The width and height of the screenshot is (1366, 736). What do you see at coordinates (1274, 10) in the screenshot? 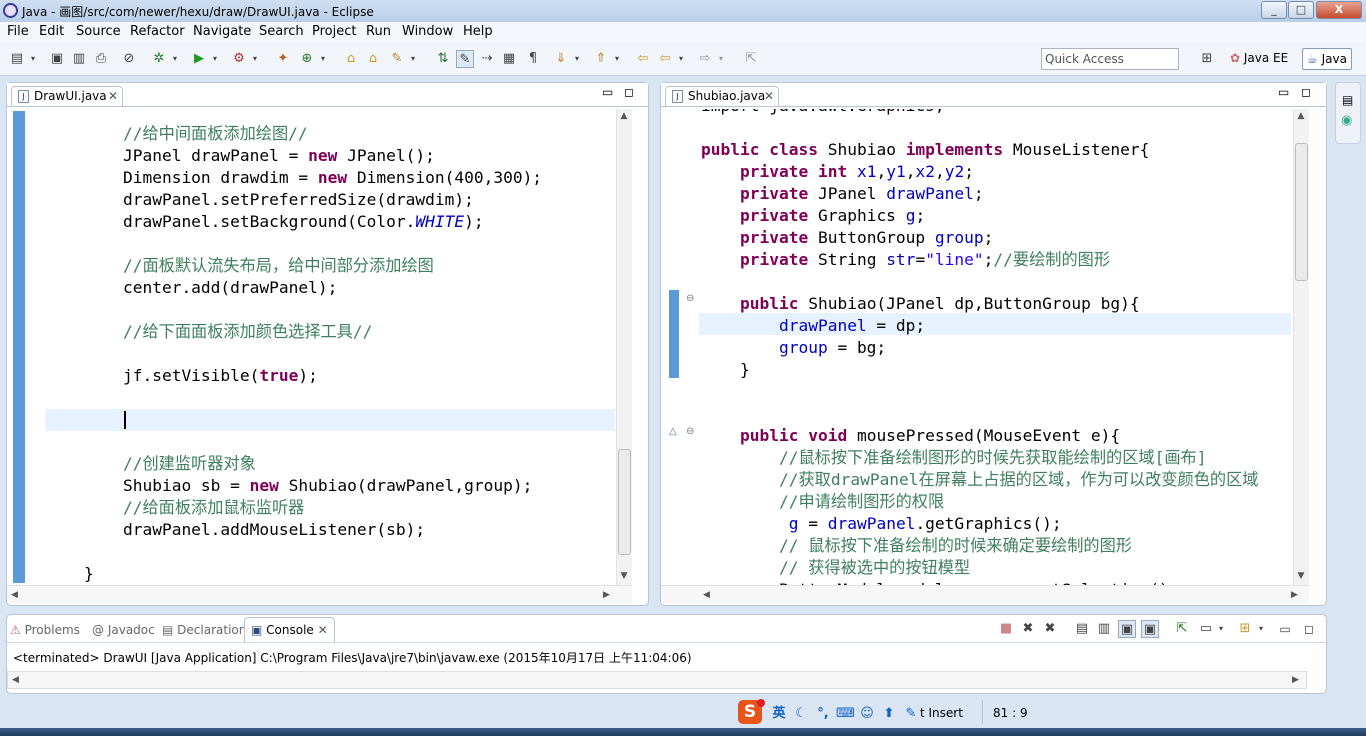
I see `minimize-button: _` at bounding box center [1274, 10].